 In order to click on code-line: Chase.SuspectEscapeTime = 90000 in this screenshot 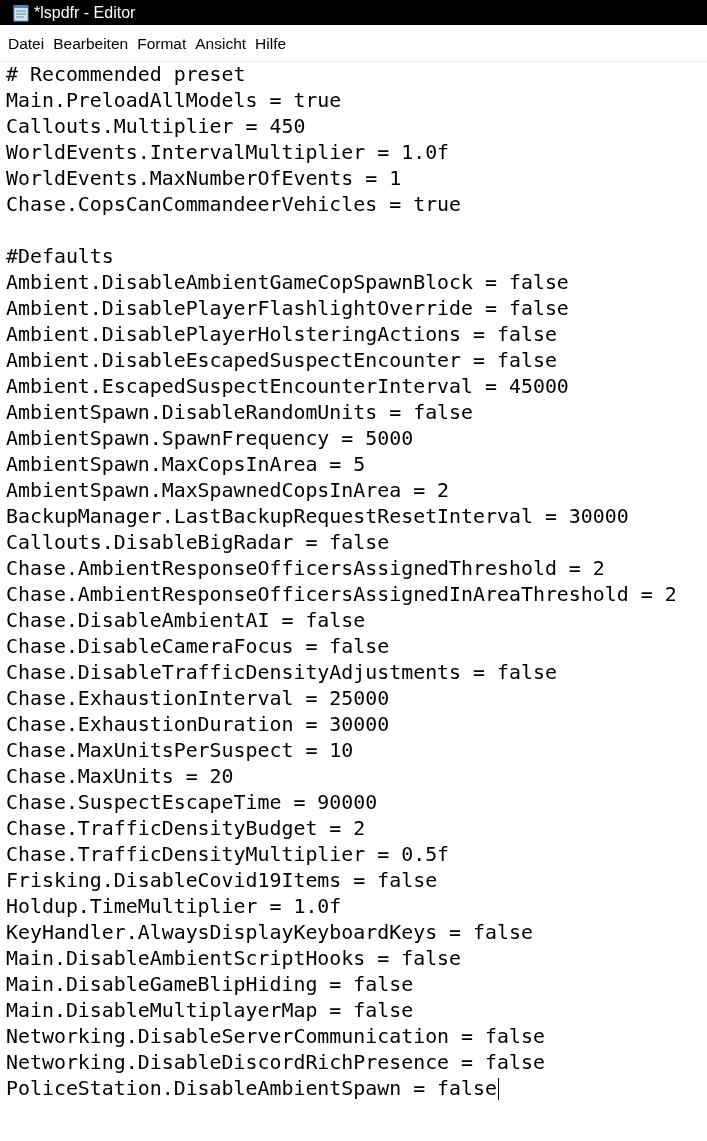, I will do `click(192, 803)`.